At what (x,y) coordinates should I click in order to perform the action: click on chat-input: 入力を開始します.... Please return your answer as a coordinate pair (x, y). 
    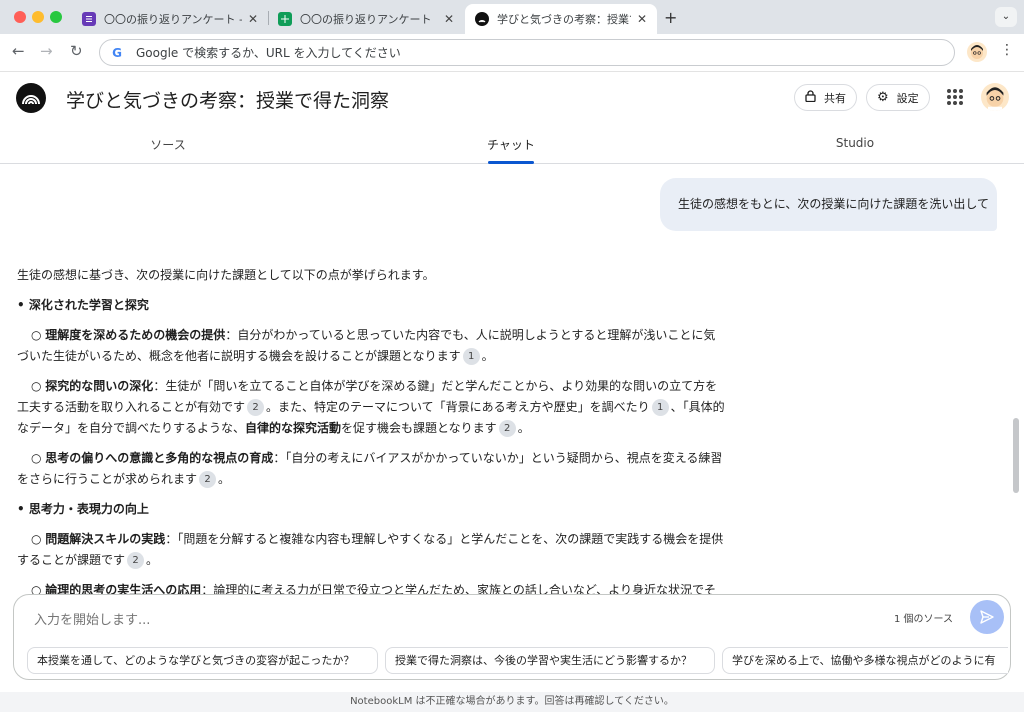
    Looking at the image, I should click on (92, 618).